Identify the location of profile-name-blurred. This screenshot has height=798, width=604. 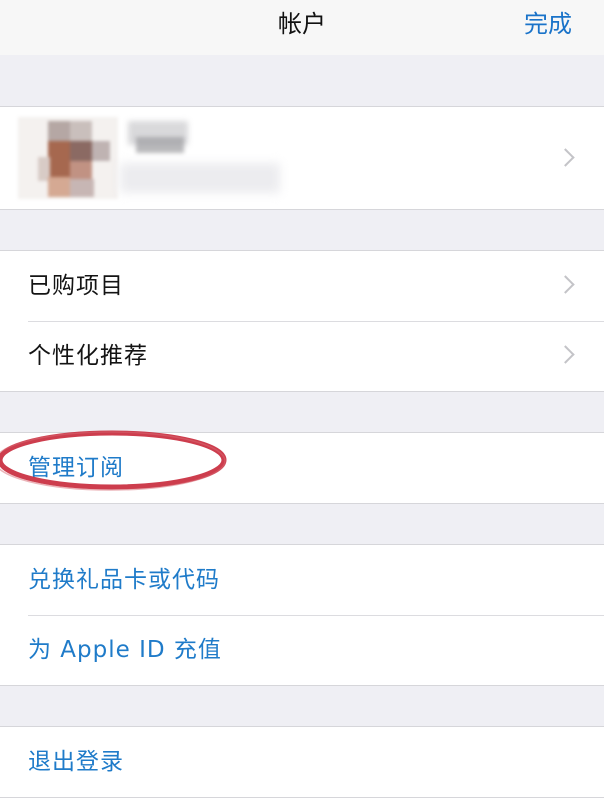
(160, 145).